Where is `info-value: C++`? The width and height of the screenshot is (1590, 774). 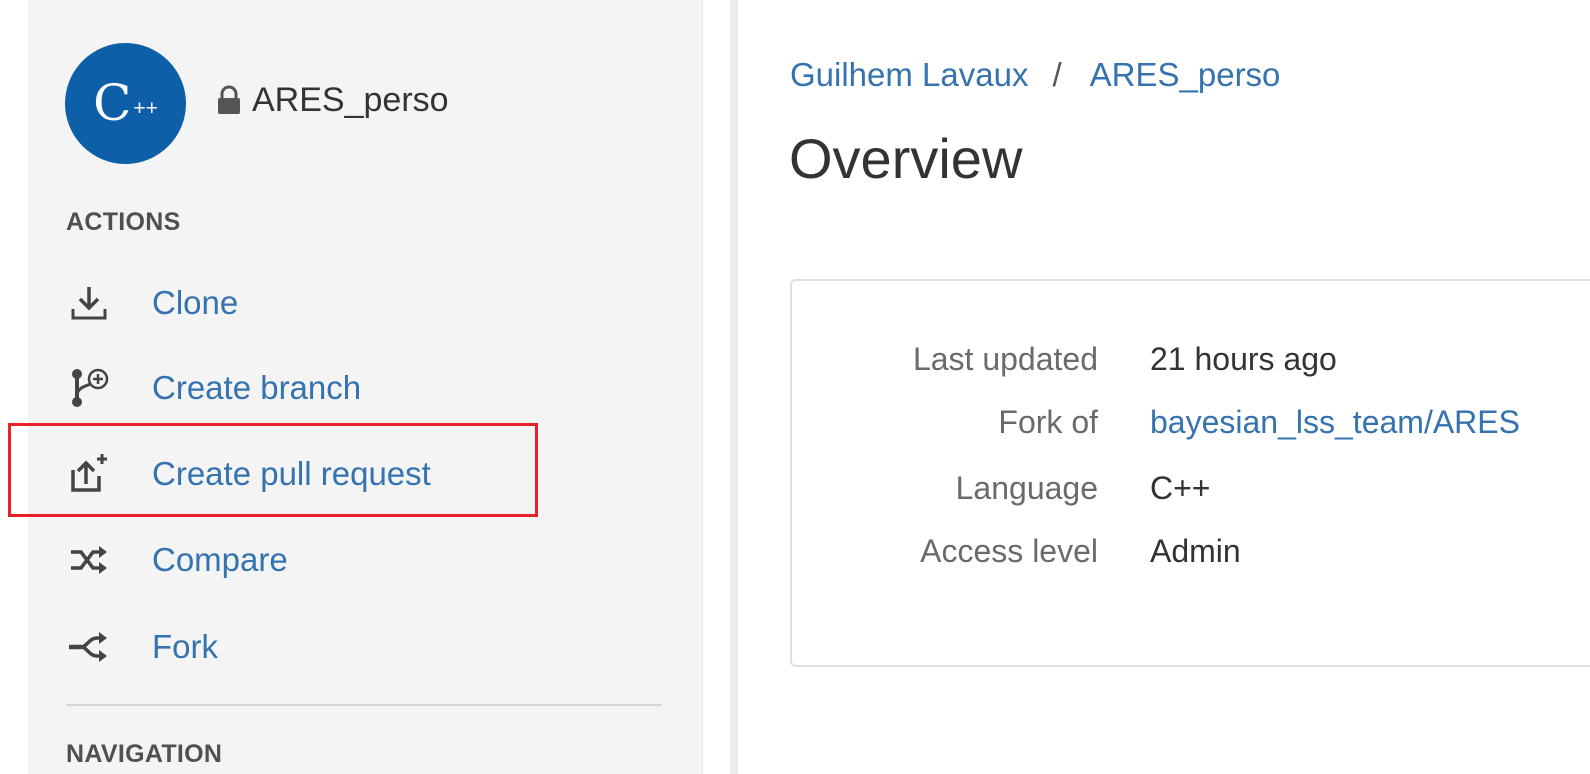 info-value: C++ is located at coordinates (1180, 487).